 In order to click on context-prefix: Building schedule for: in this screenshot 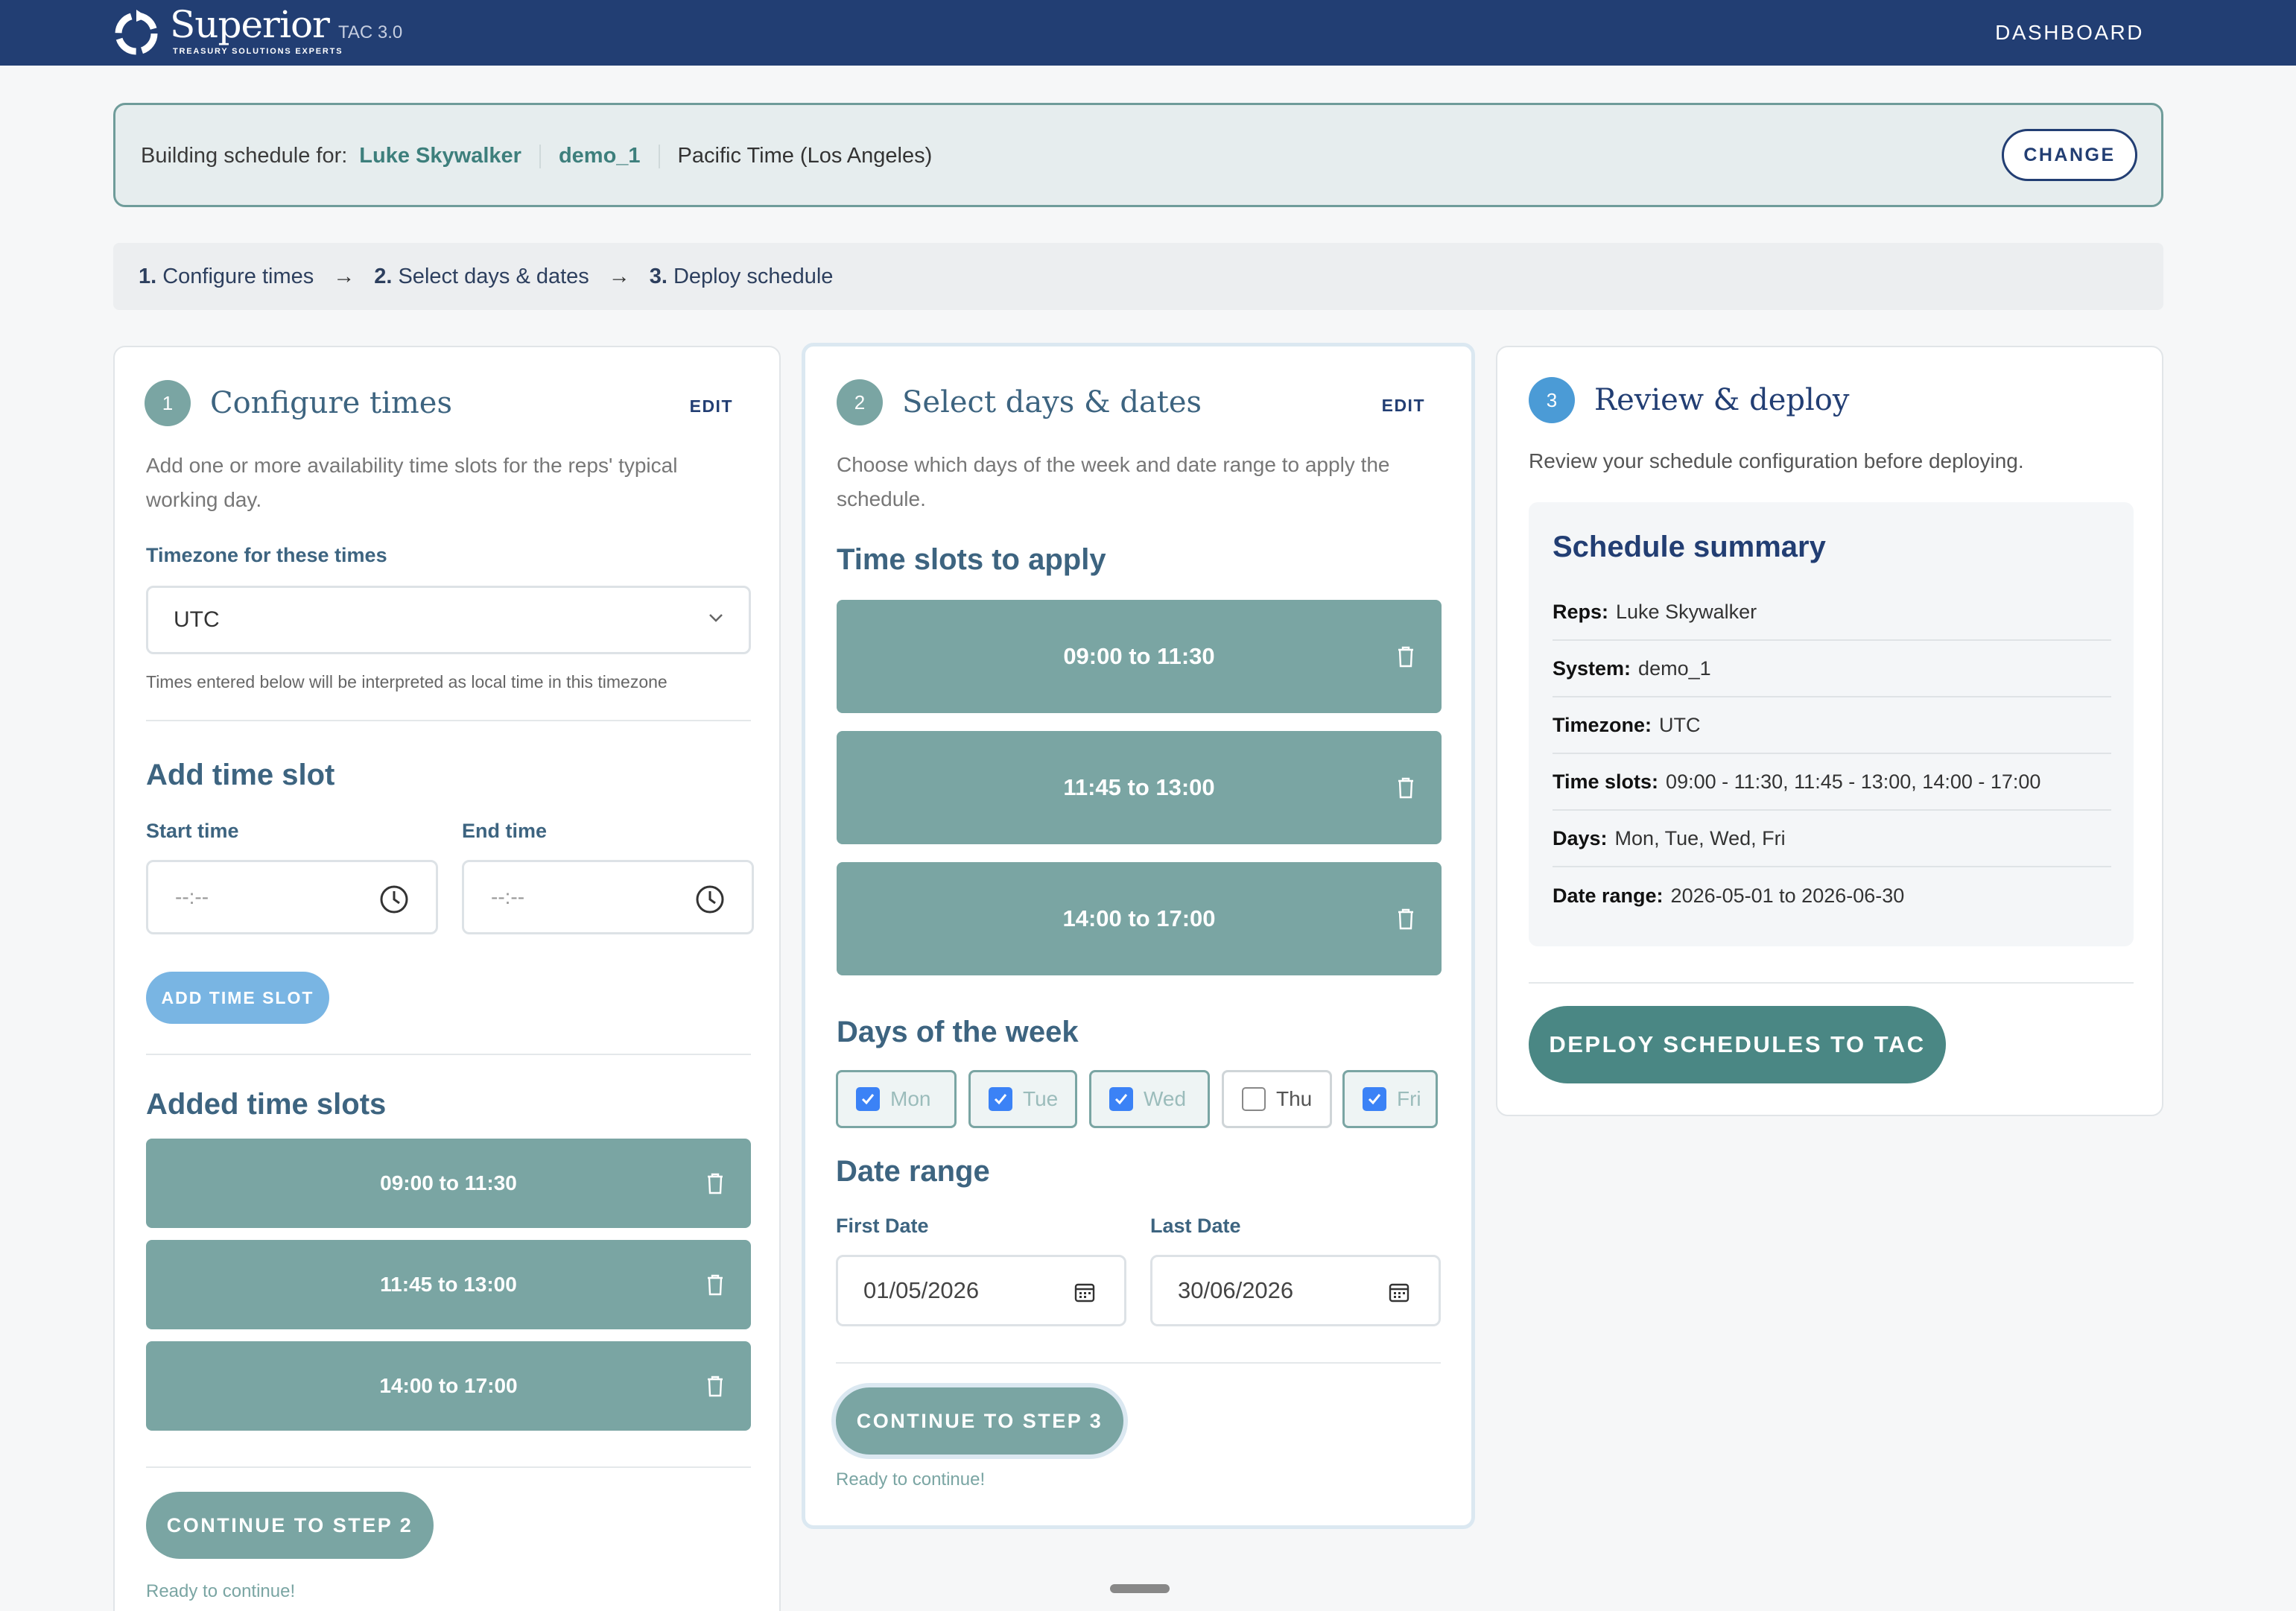, I will do `click(245, 156)`.